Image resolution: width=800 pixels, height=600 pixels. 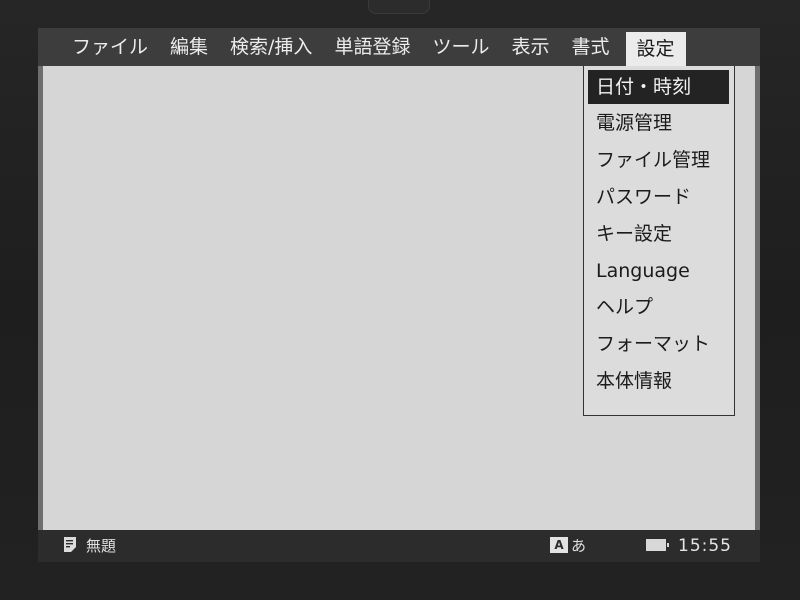 I want to click on status-bar: 無題 A あ 15:55, so click(x=399, y=546).